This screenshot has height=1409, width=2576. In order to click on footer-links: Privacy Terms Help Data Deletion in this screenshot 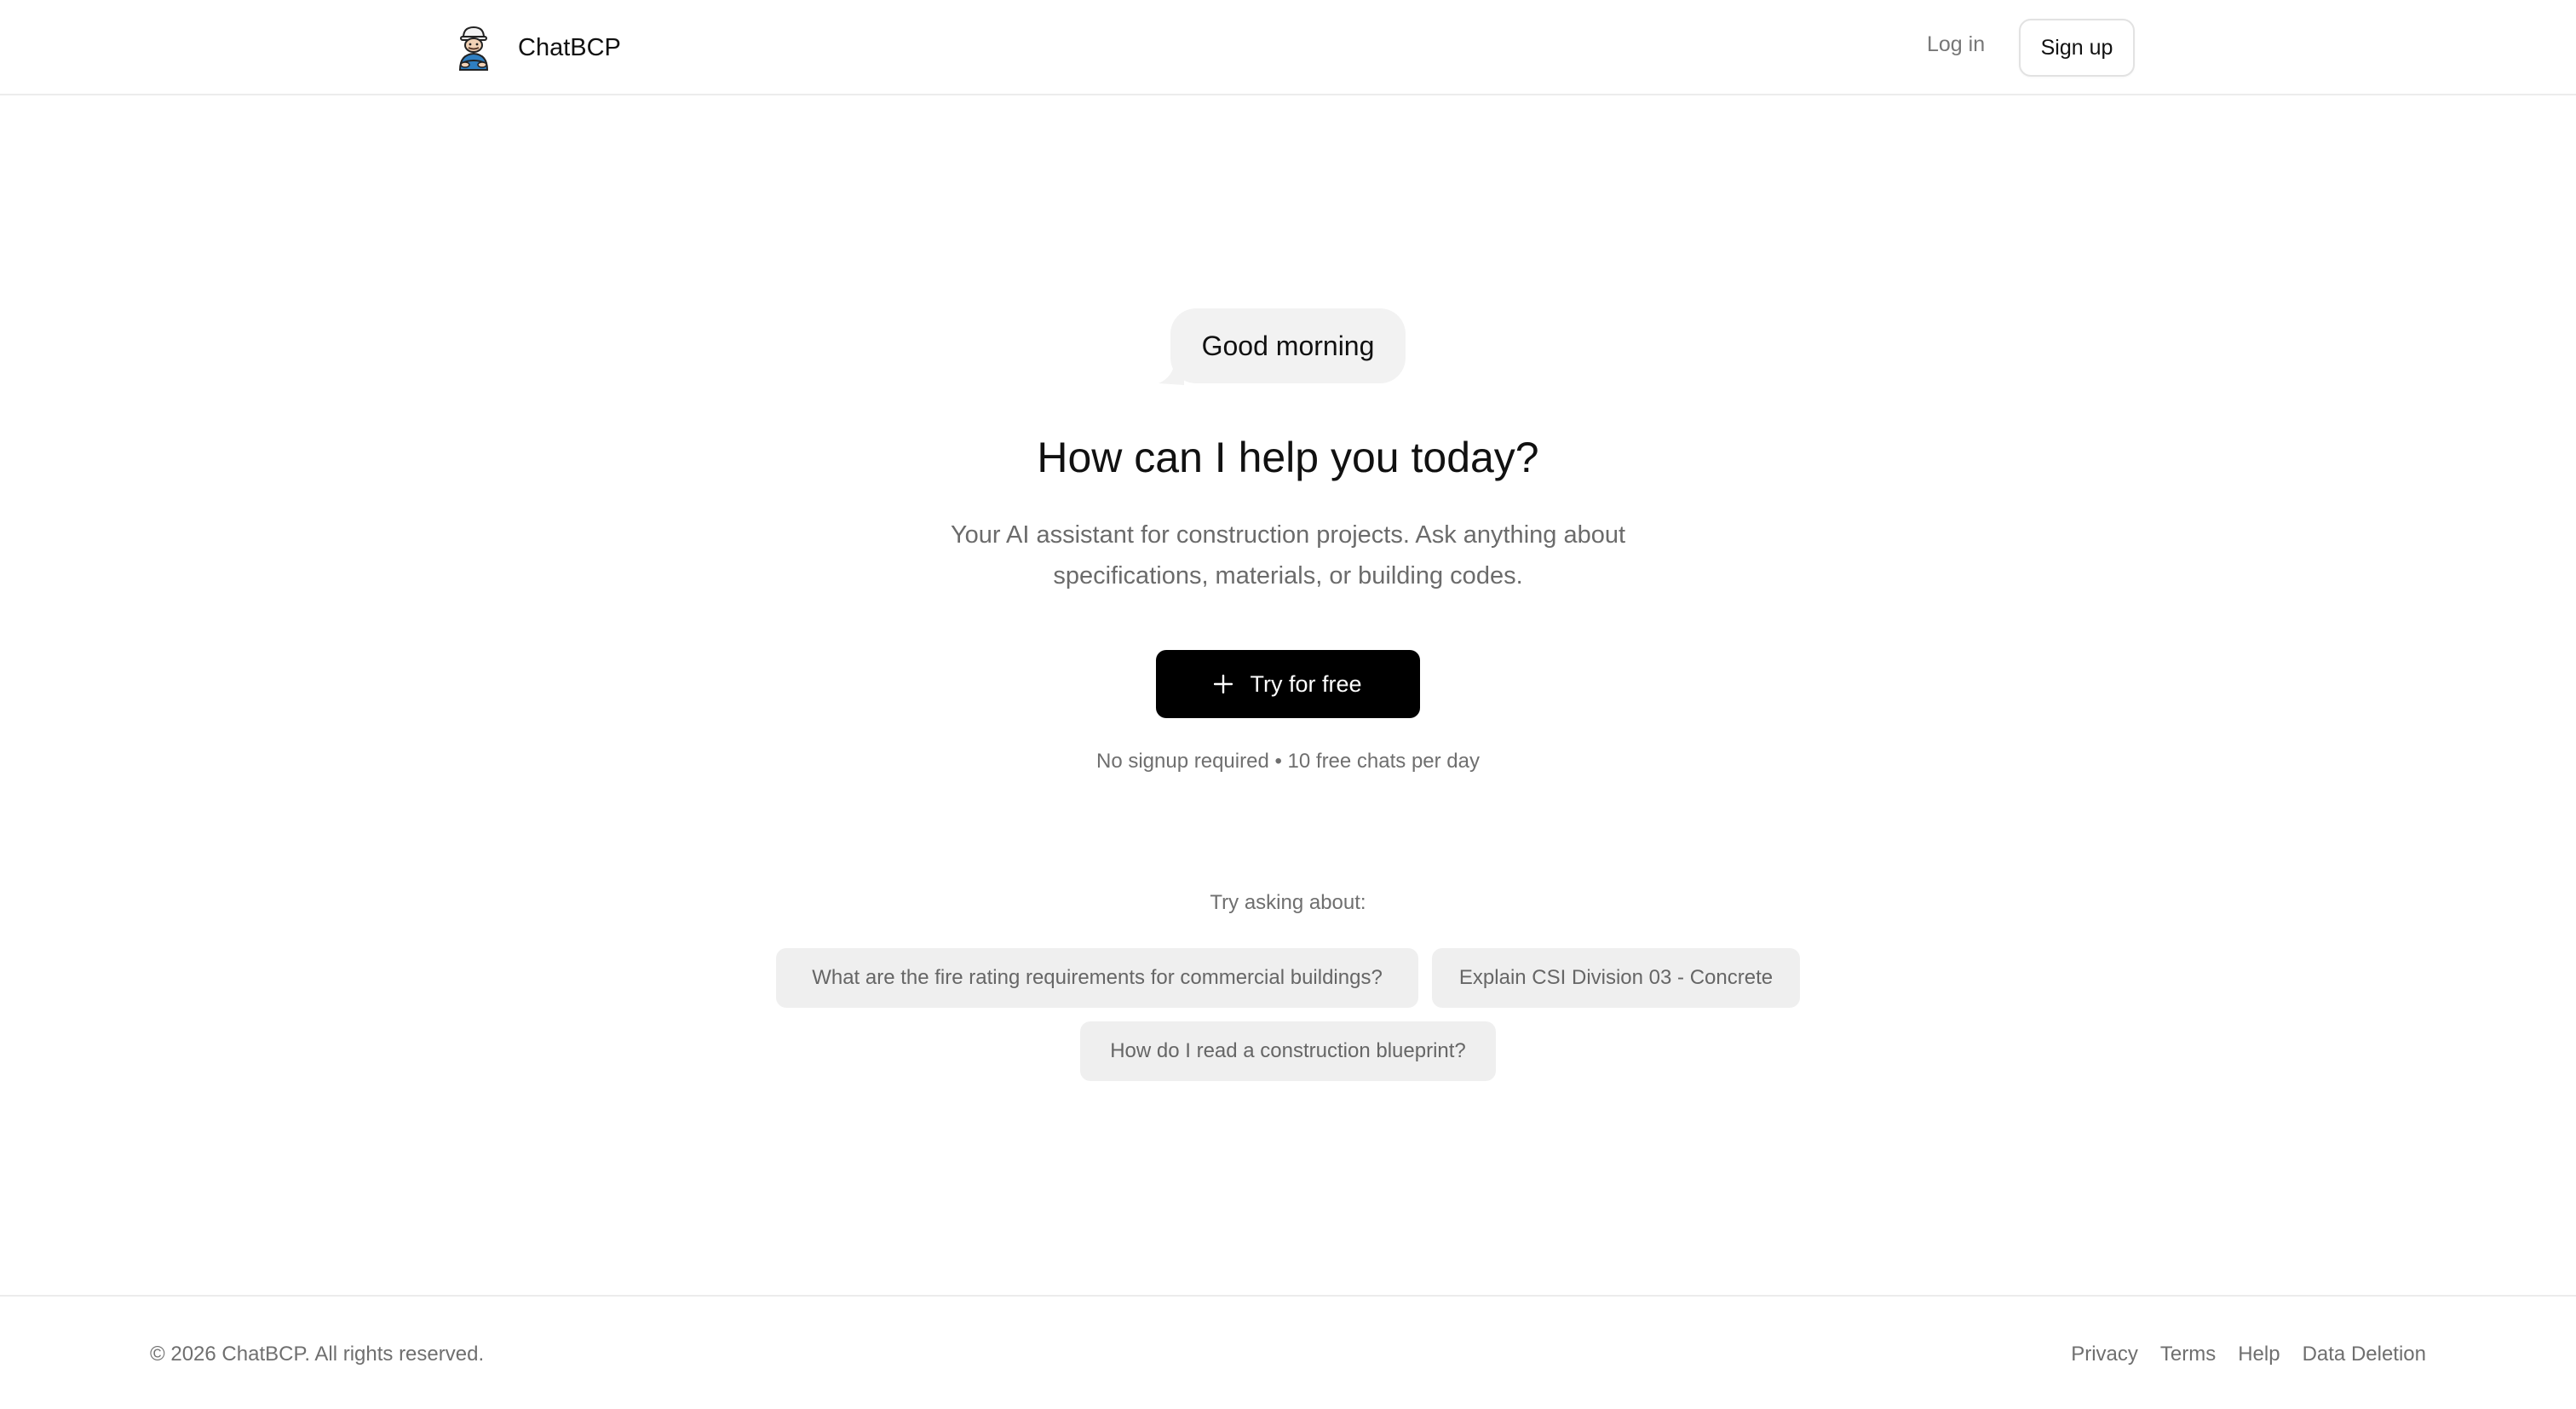, I will do `click(2238, 1354)`.